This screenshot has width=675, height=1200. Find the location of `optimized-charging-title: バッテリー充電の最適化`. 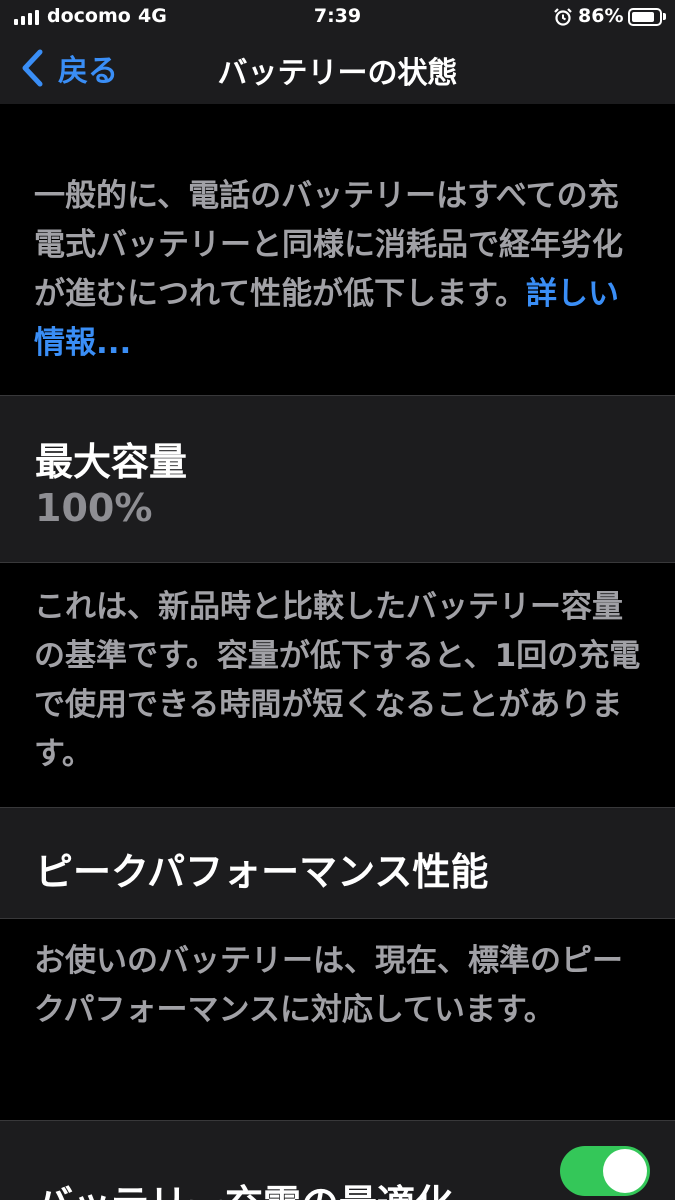

optimized-charging-title: バッテリー充電の最適化 is located at coordinates (244, 1186).